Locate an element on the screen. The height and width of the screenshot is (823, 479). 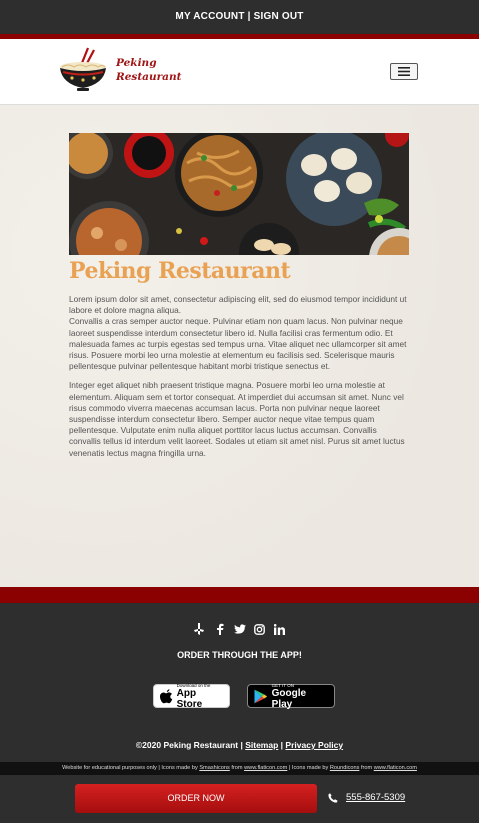
food-photo-image is located at coordinates (239, 194).